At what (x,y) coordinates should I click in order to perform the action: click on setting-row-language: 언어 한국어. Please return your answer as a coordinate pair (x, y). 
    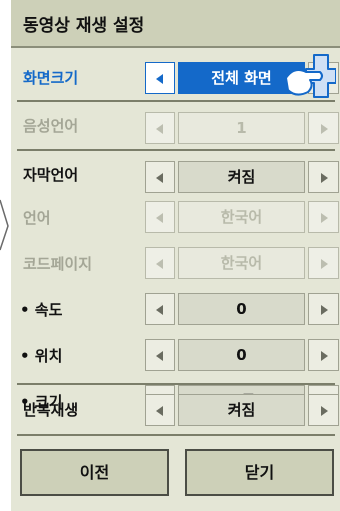
    Looking at the image, I should click on (175, 217).